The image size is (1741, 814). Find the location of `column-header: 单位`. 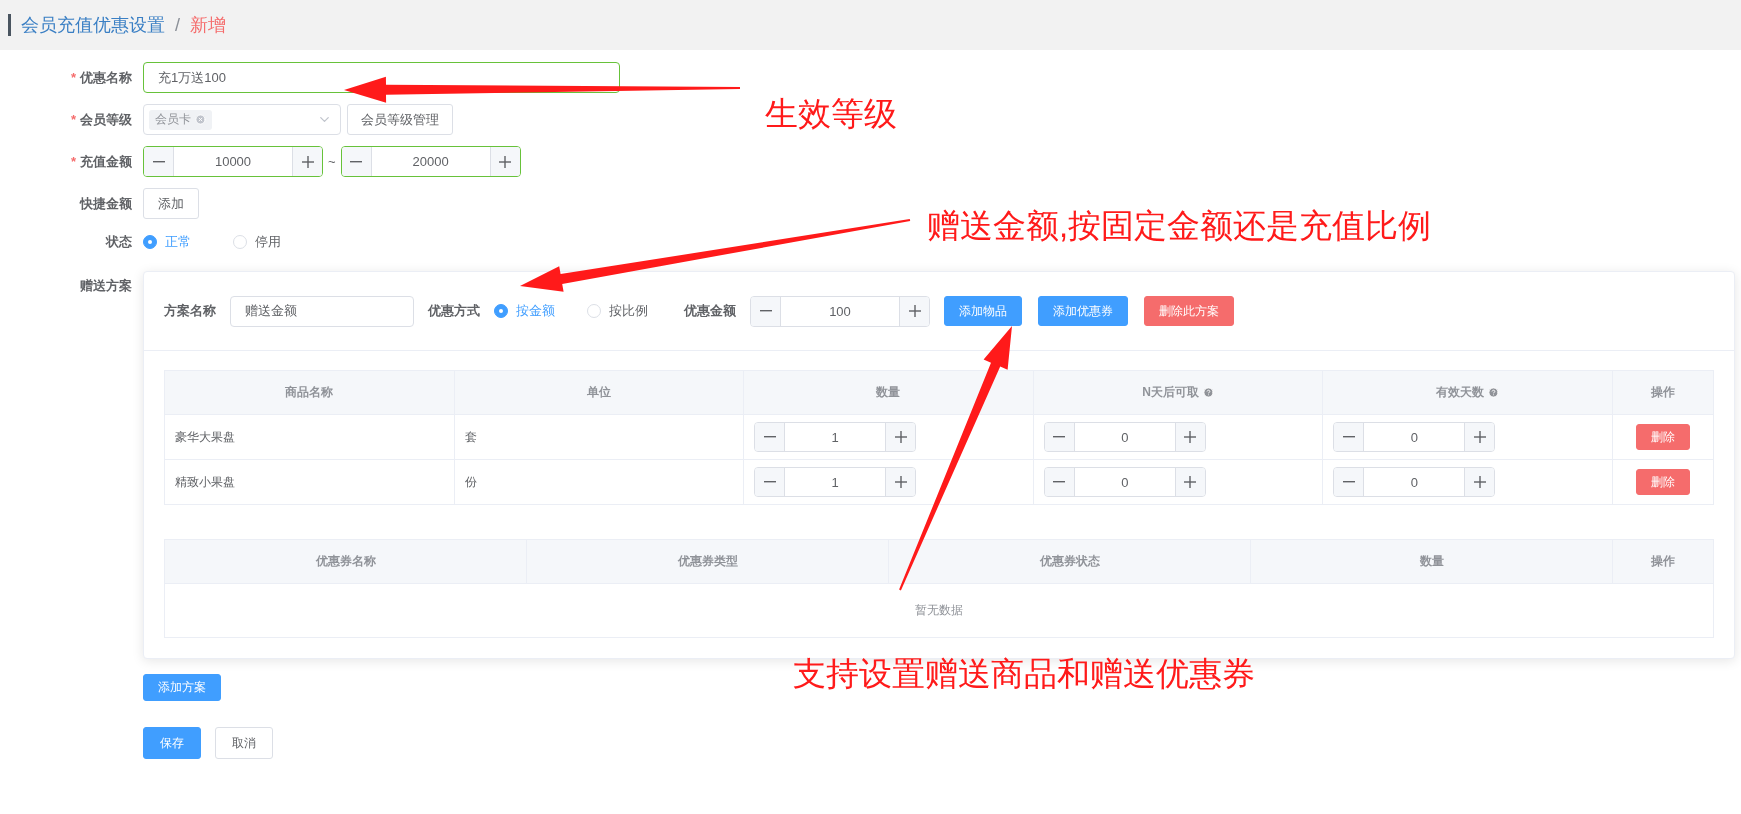

column-header: 单位 is located at coordinates (599, 392).